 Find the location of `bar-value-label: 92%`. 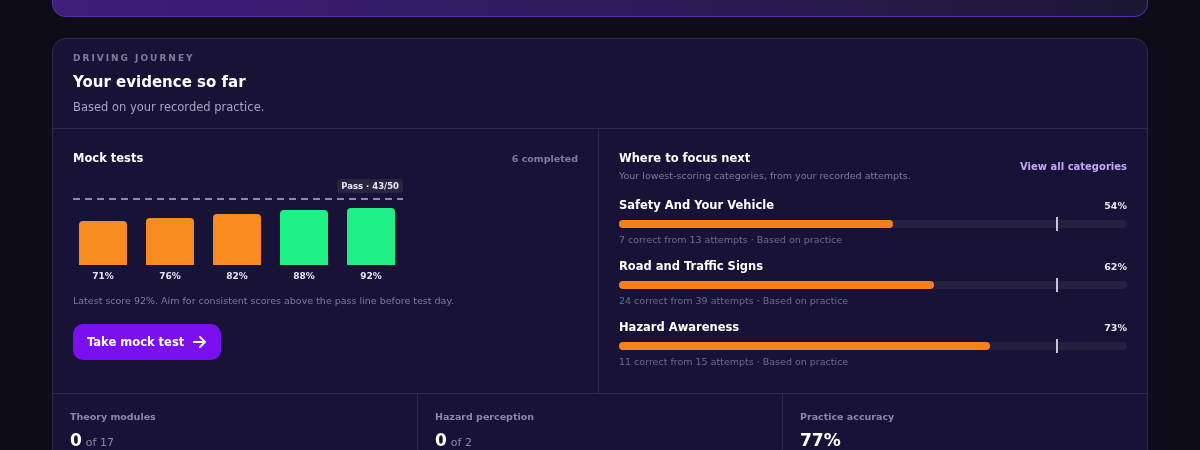

bar-value-label: 92% is located at coordinates (371, 276).